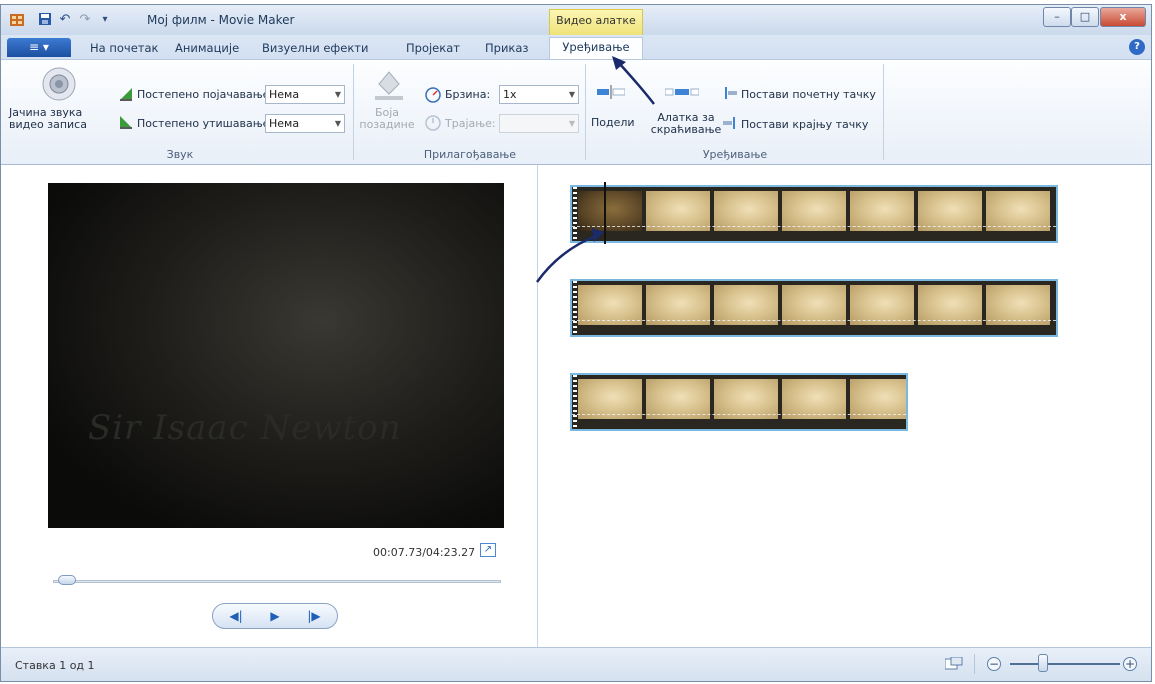 The width and height of the screenshot is (1155, 684). I want to click on arrow-head-icon, so click(598, 235).